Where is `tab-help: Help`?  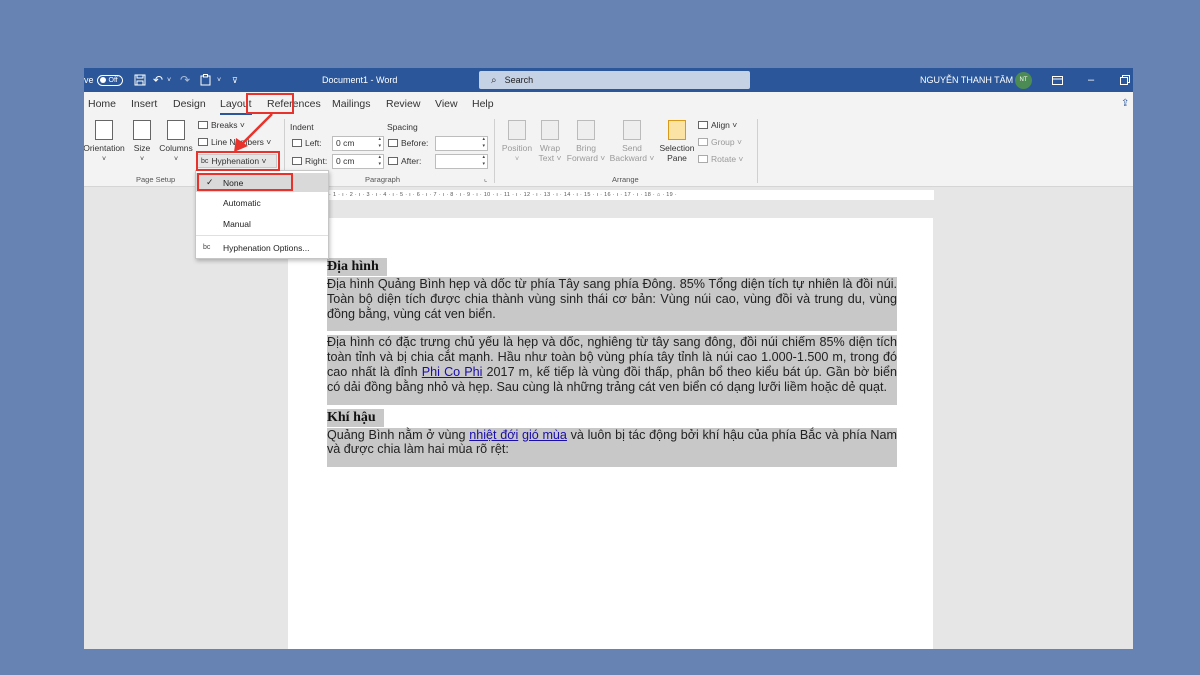
tab-help: Help is located at coordinates (483, 104).